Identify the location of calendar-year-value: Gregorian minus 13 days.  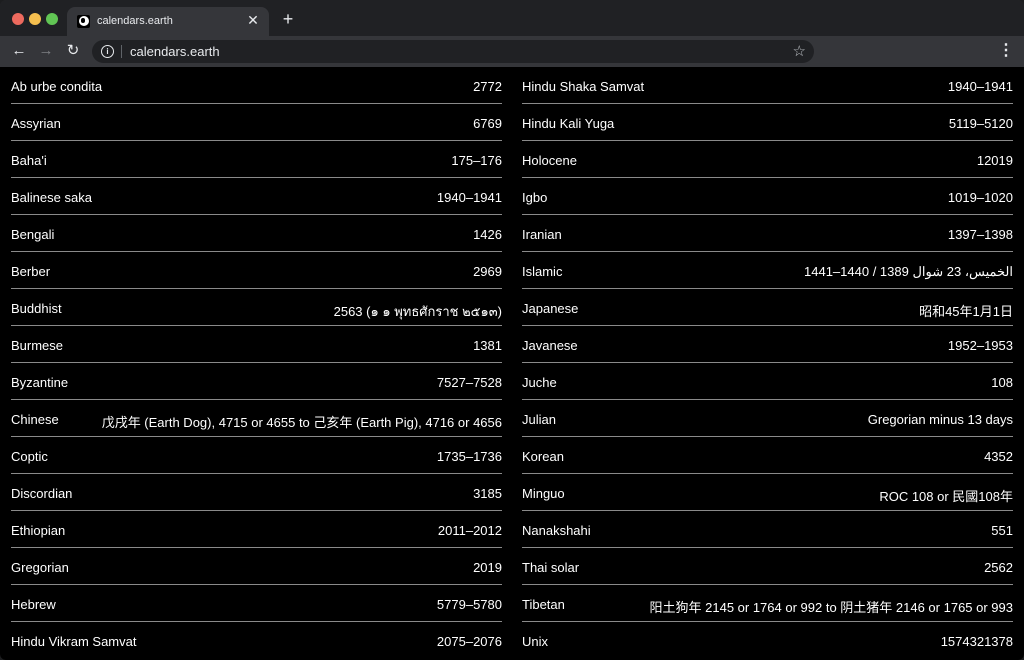
(940, 419).